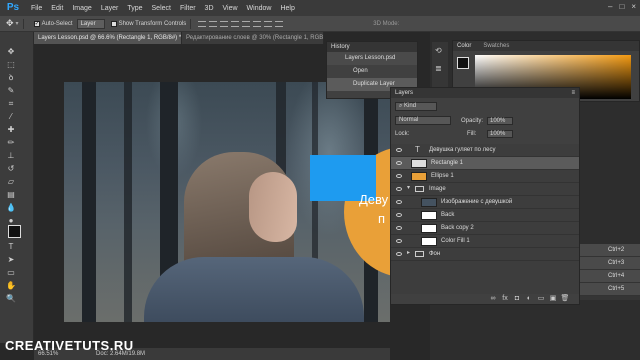  I want to click on layer-row: Back, so click(485, 215).